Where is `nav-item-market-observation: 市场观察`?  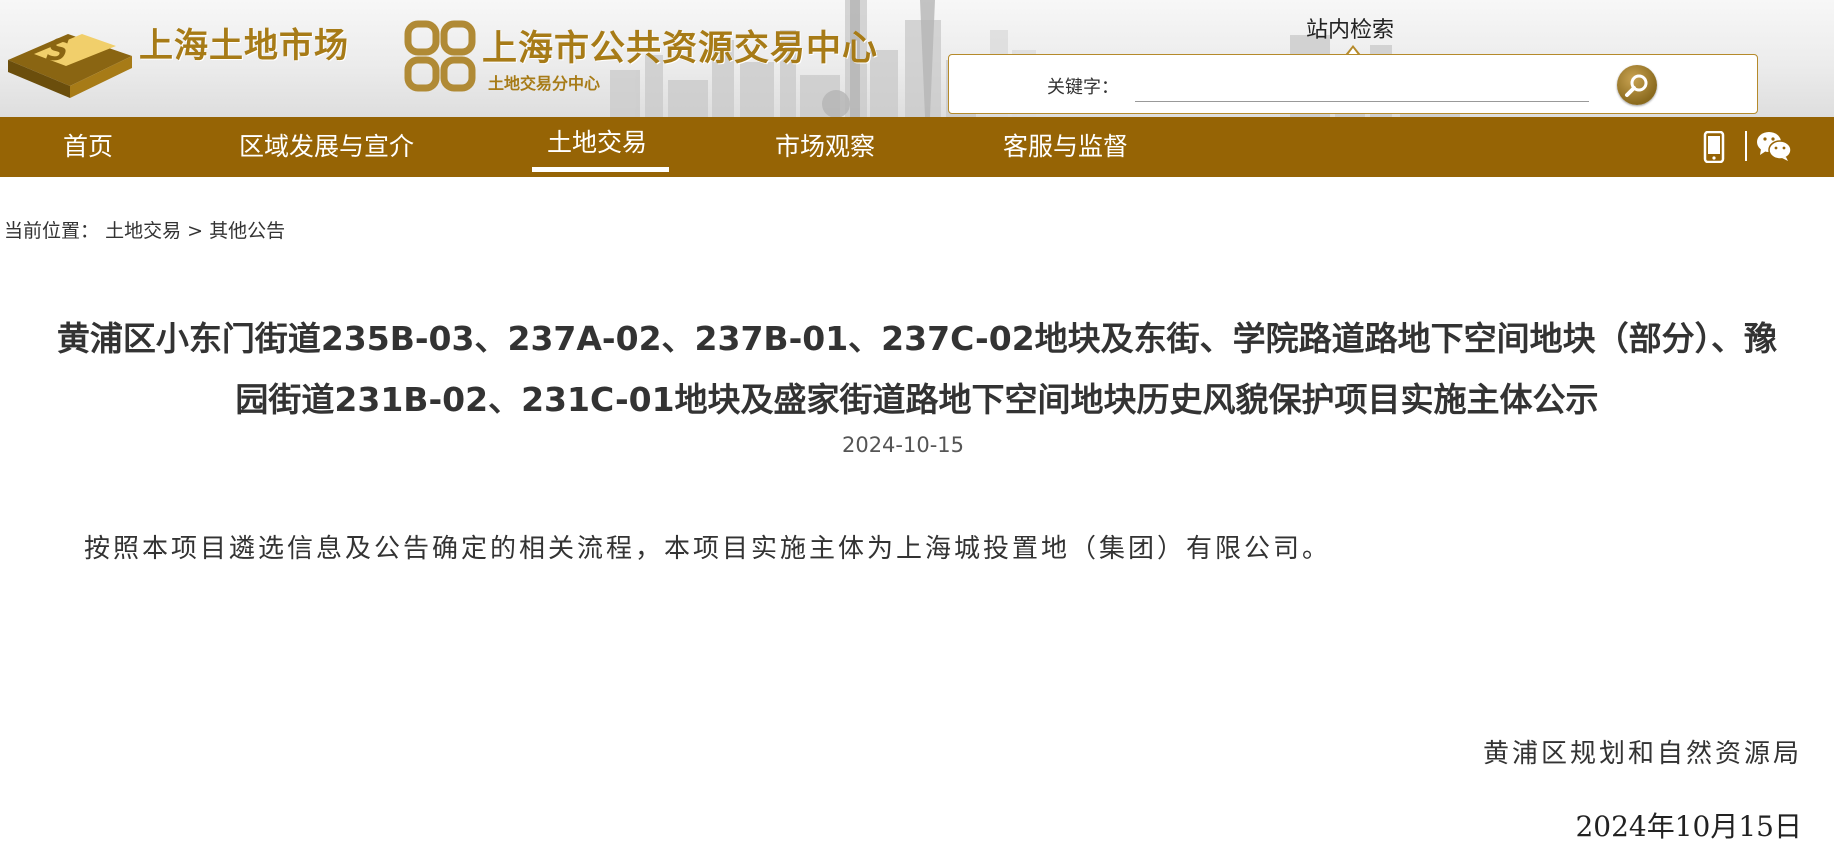
nav-item-market-observation: 市场观察 is located at coordinates (825, 147).